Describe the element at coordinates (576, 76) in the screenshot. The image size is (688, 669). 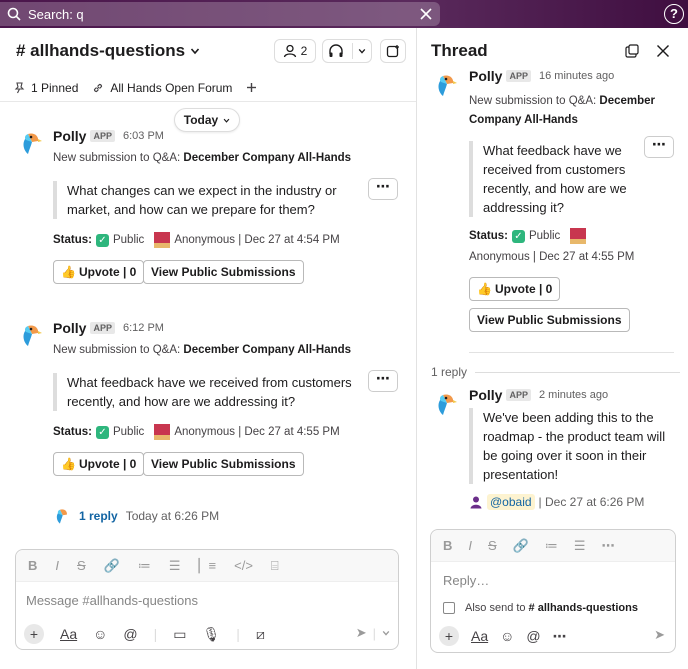
I see `timestamp: 16 minutes ago` at that location.